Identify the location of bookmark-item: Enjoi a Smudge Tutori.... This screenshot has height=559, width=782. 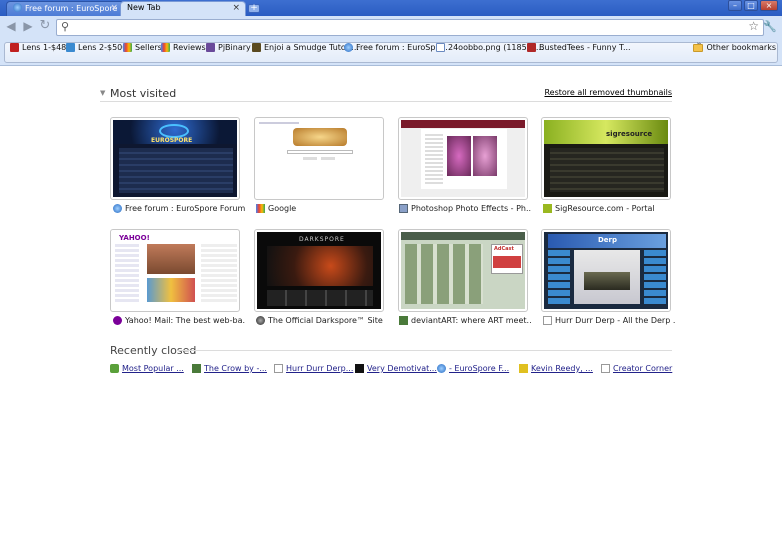
(305, 47).